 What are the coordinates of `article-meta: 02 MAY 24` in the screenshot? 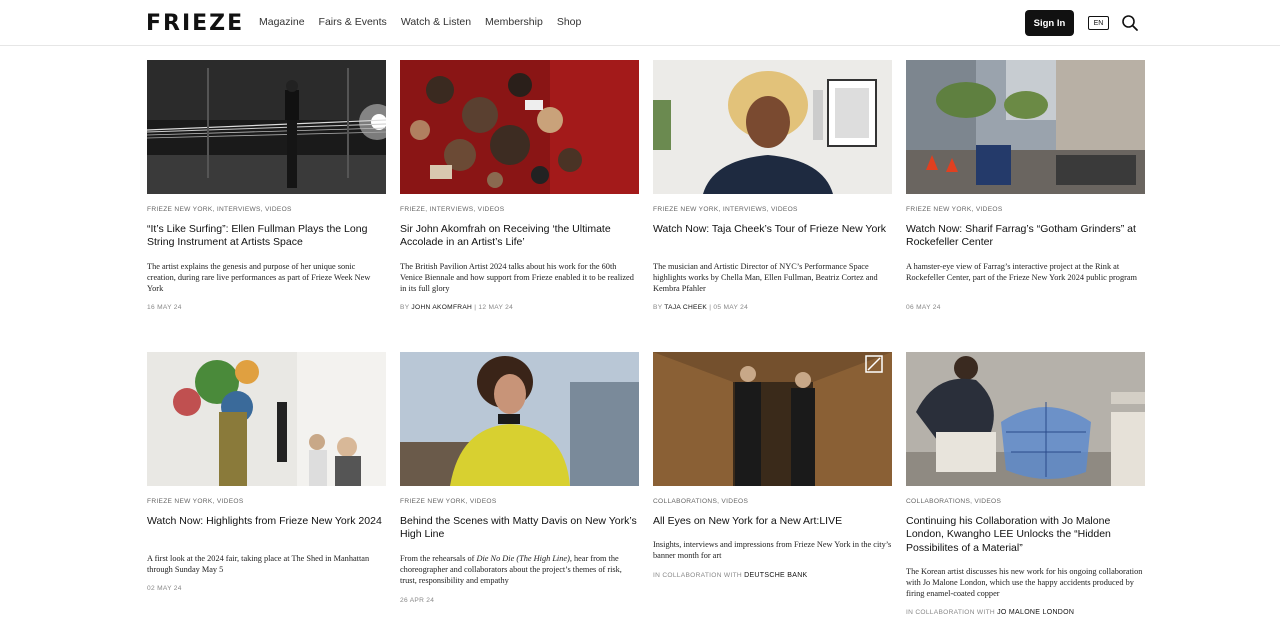 It's located at (164, 588).